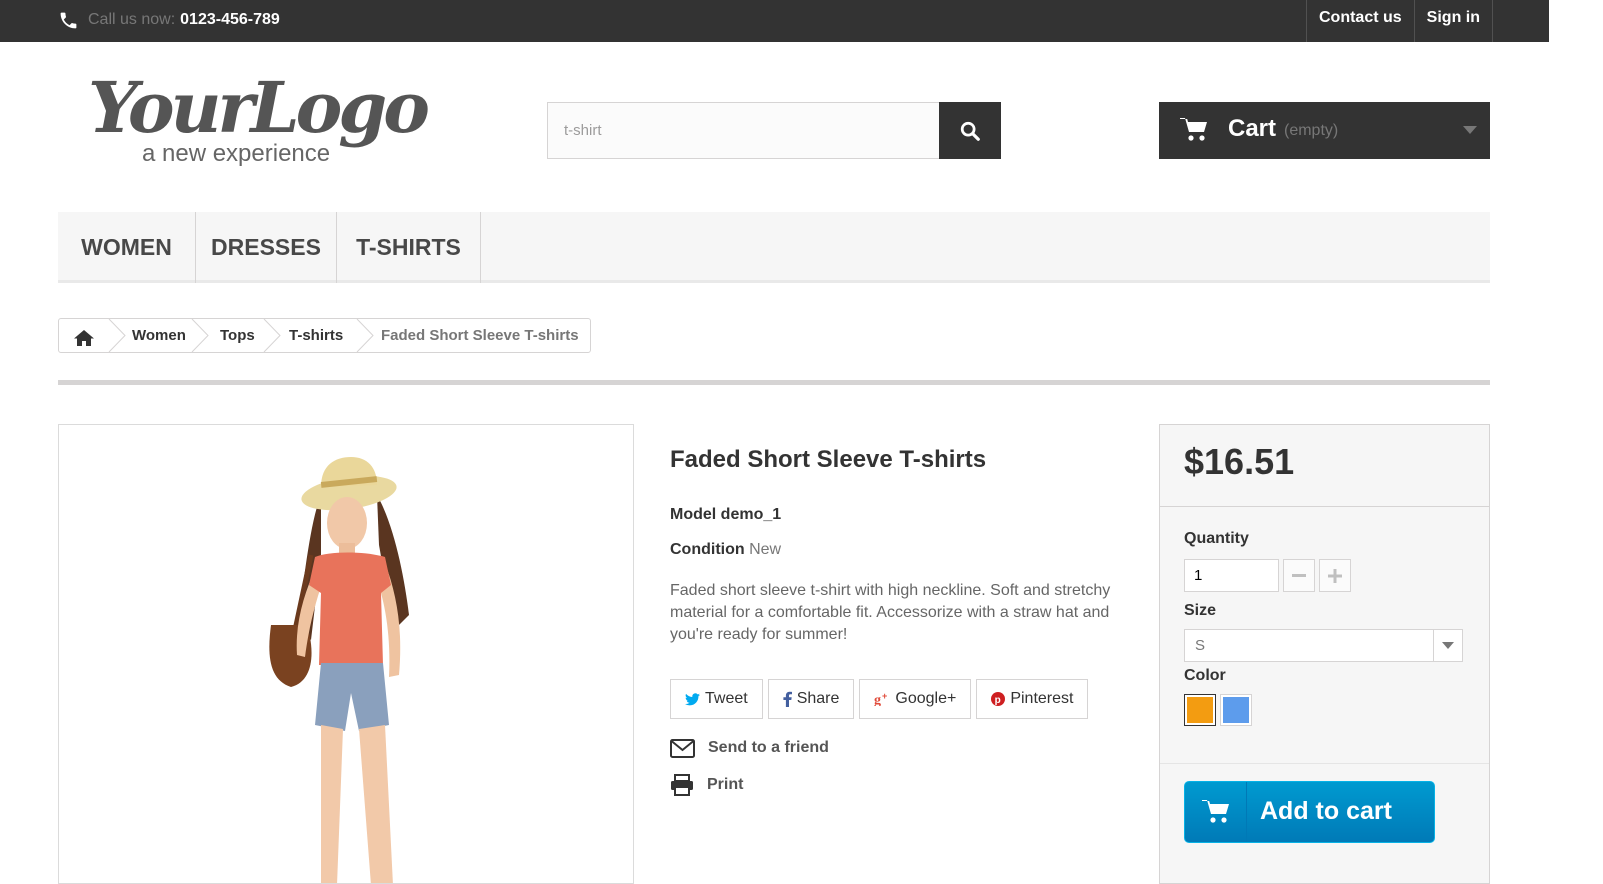 The image size is (1603, 884). I want to click on social-share: Tweet Share g + Google+ p Pinterest, so click(881, 699).